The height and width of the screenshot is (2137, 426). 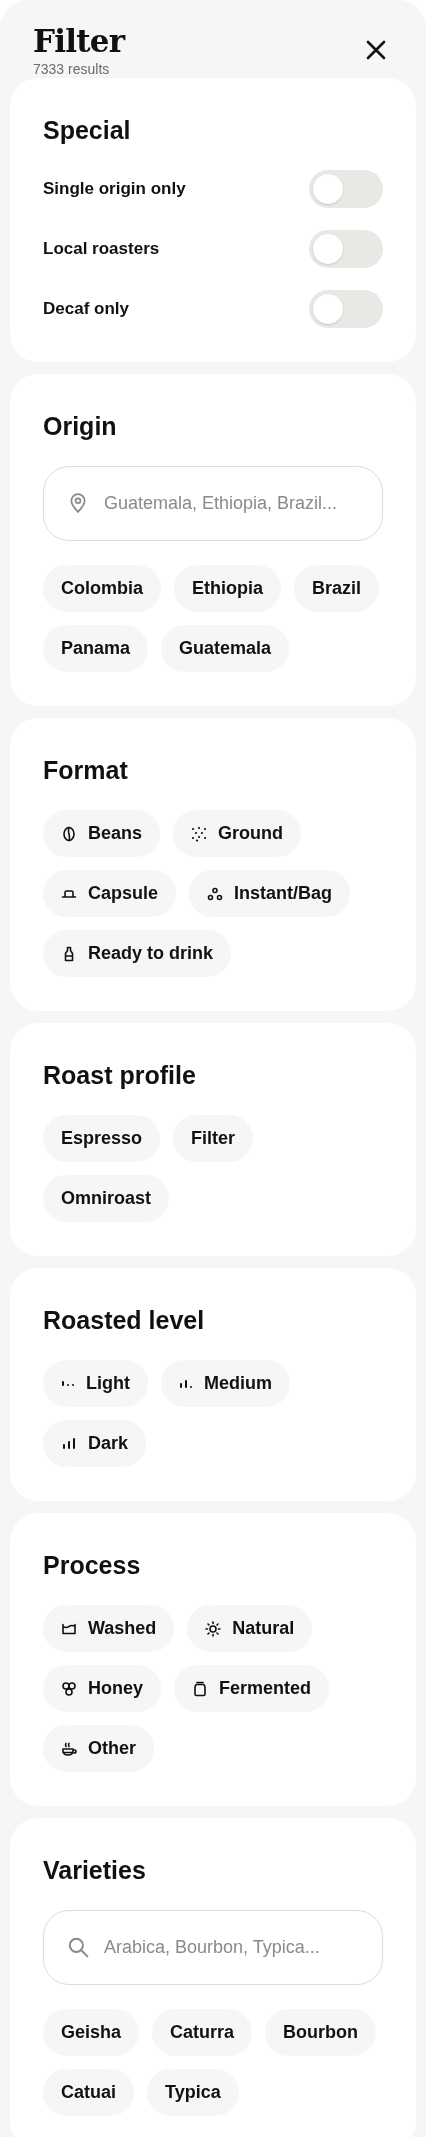 What do you see at coordinates (102, 1138) in the screenshot?
I see `filter-chip: Espresso` at bounding box center [102, 1138].